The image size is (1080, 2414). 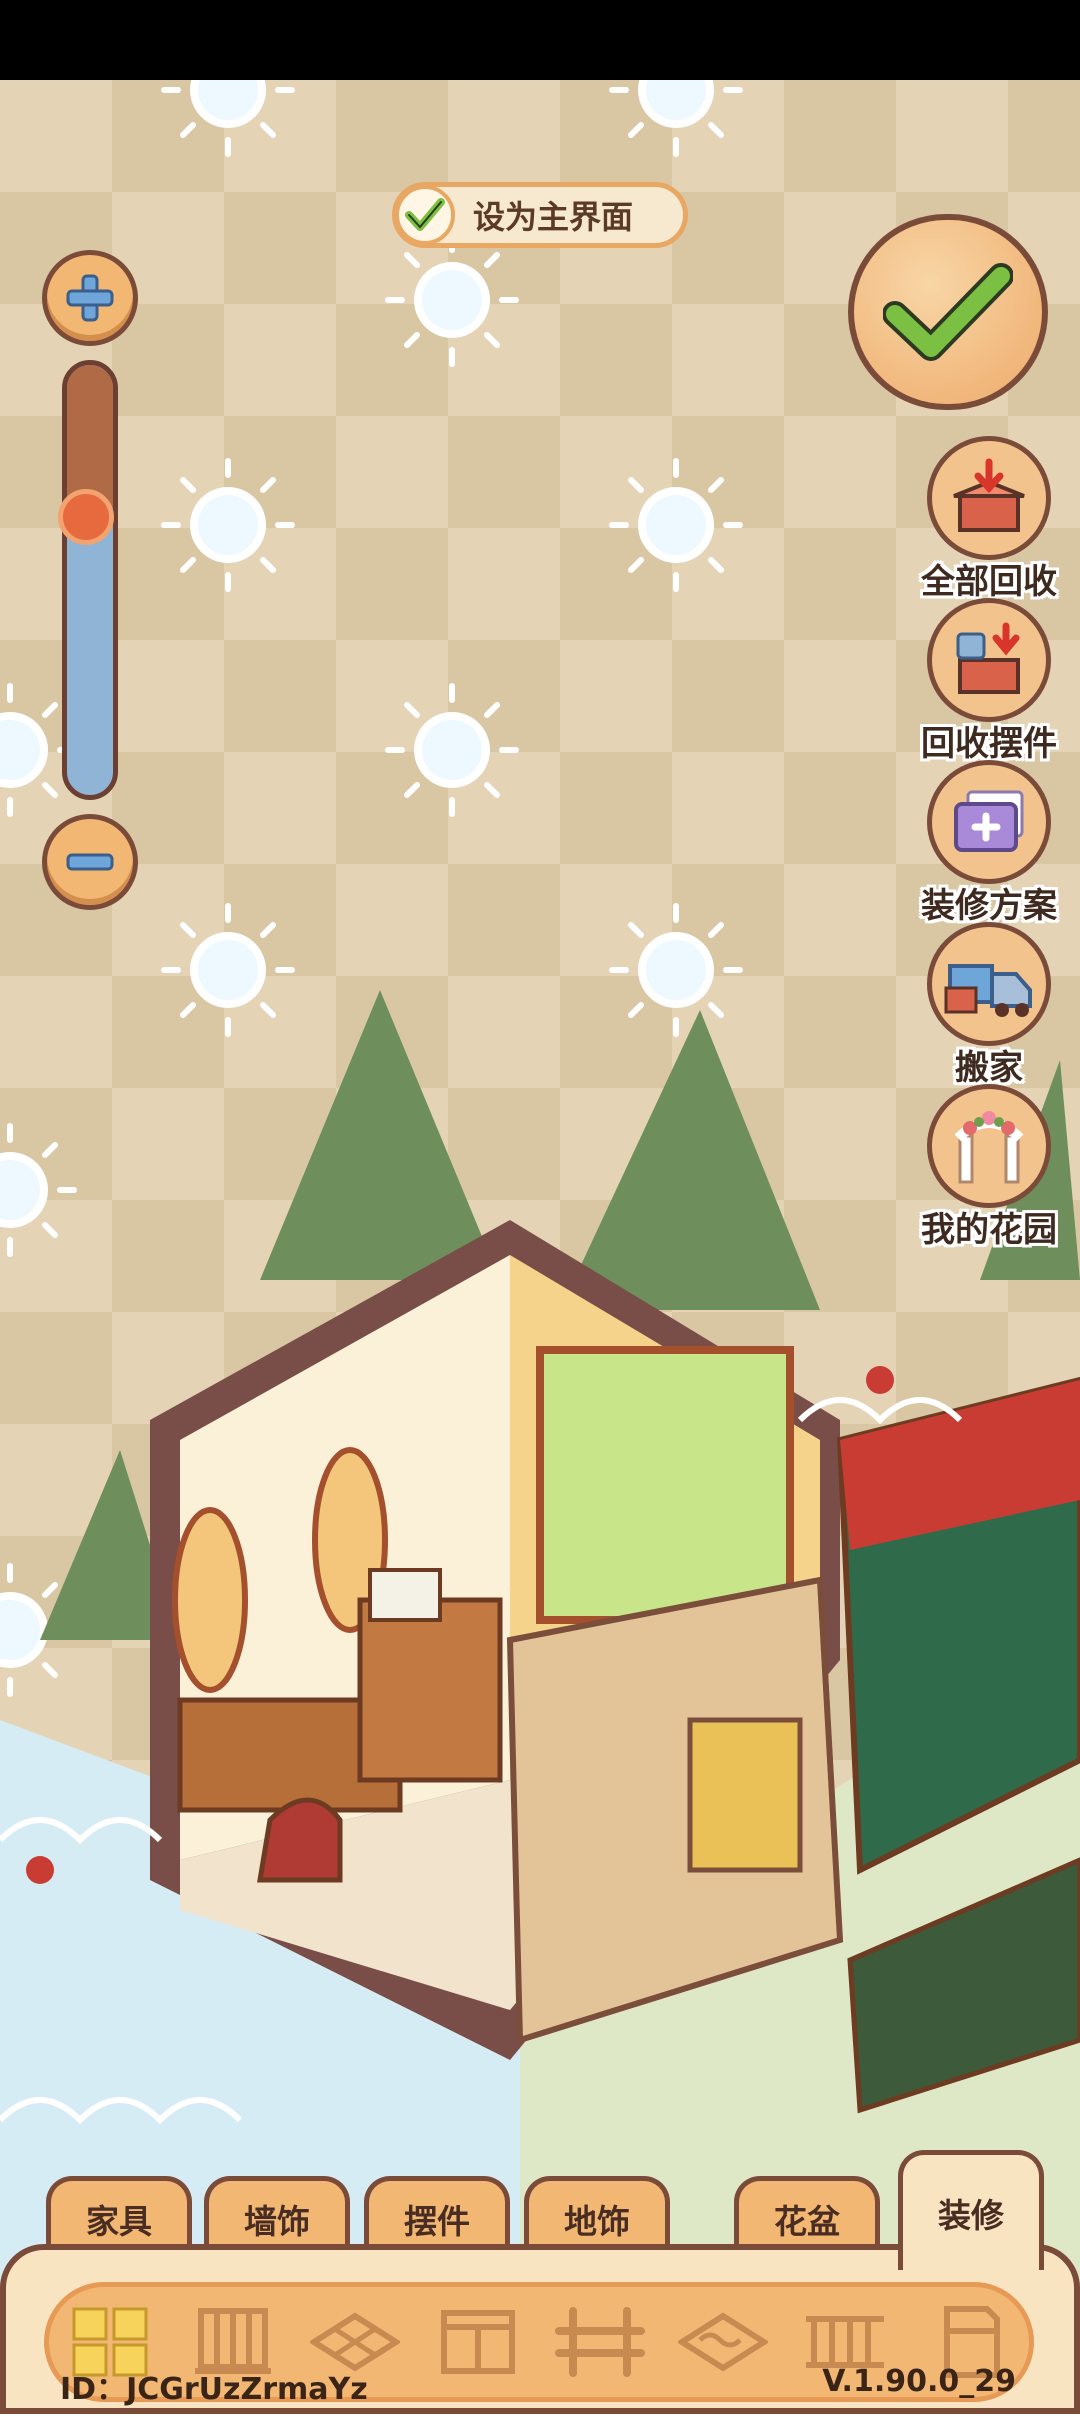 What do you see at coordinates (989, 1230) in the screenshot?
I see `my-garden-label: 我的花园` at bounding box center [989, 1230].